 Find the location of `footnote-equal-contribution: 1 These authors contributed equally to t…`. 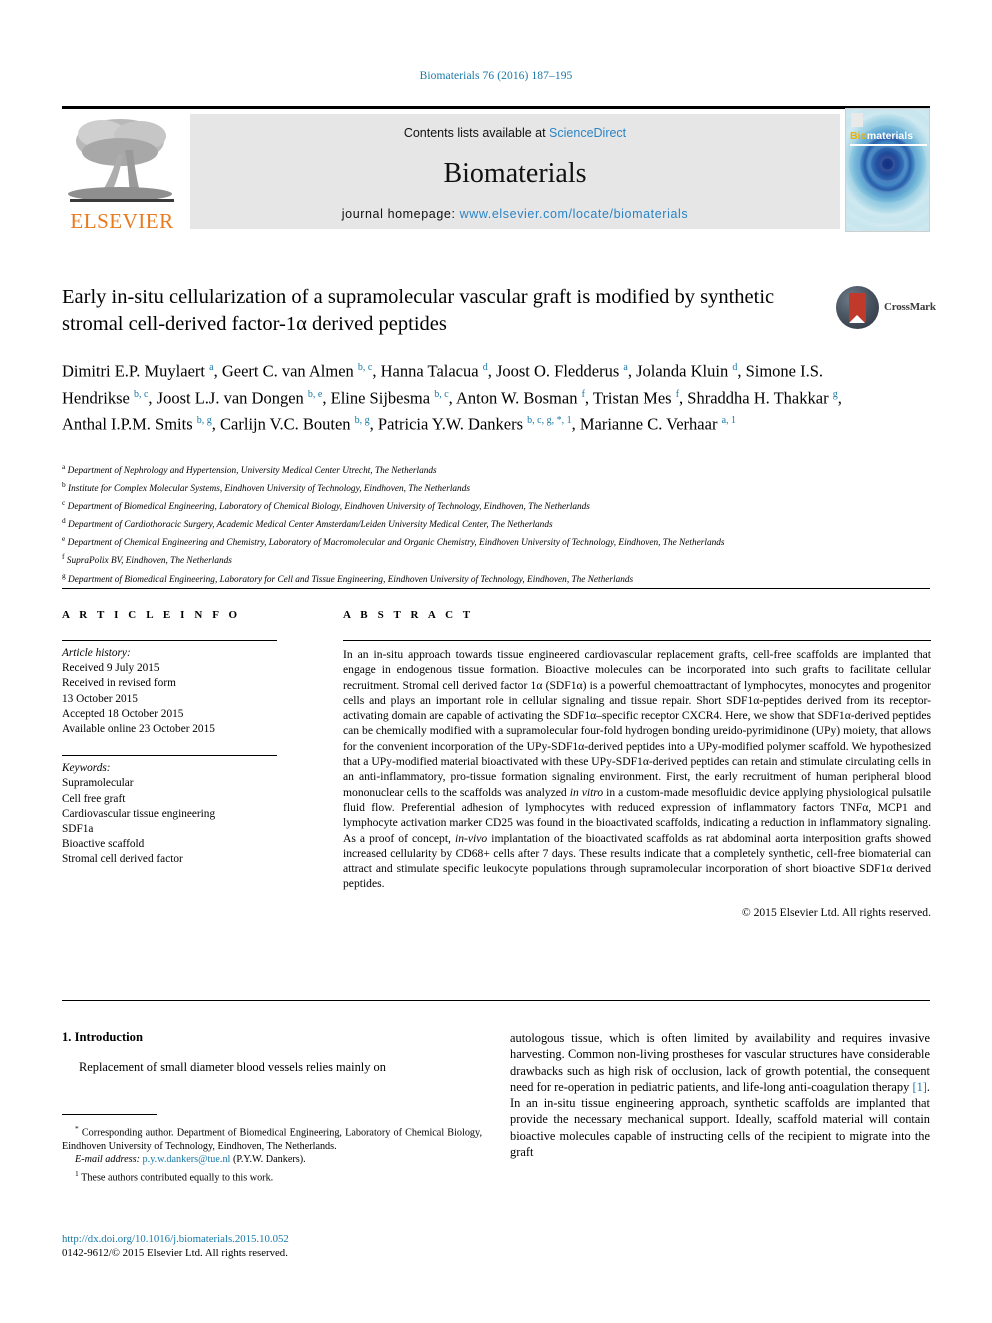

footnote-equal-contribution: 1 These authors contributed equally to t… is located at coordinates (174, 1175).